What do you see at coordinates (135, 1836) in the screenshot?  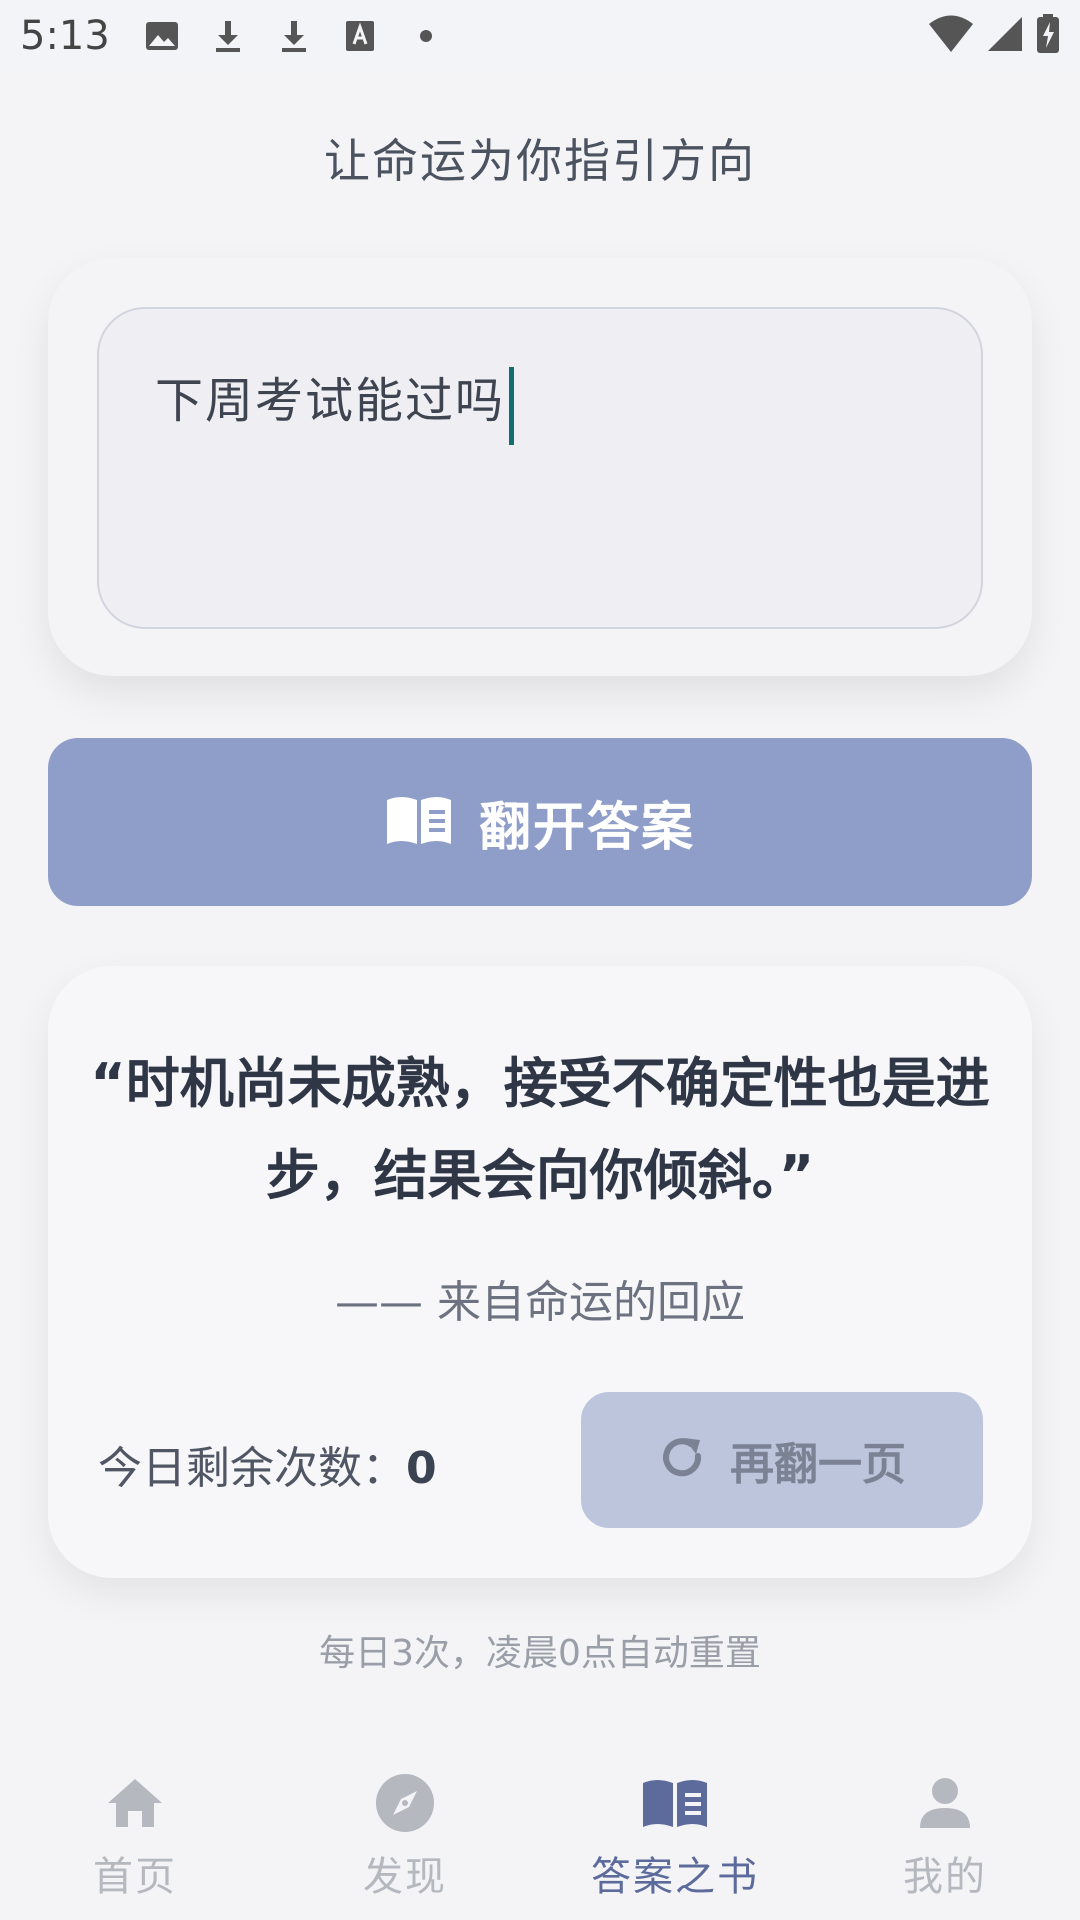 I see `nav-item-home: 首页` at bounding box center [135, 1836].